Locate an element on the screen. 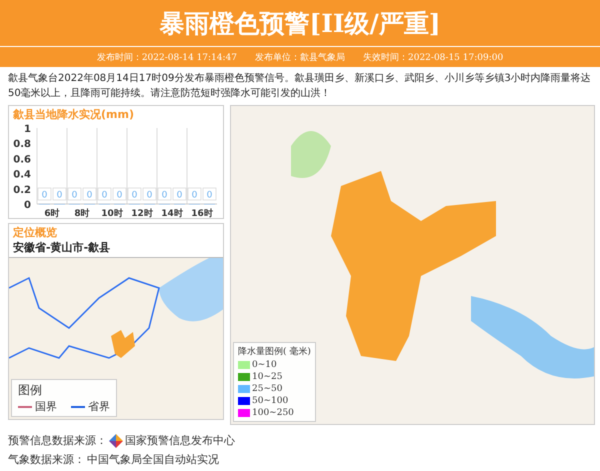  legend-label: 国界 is located at coordinates (46, 406).